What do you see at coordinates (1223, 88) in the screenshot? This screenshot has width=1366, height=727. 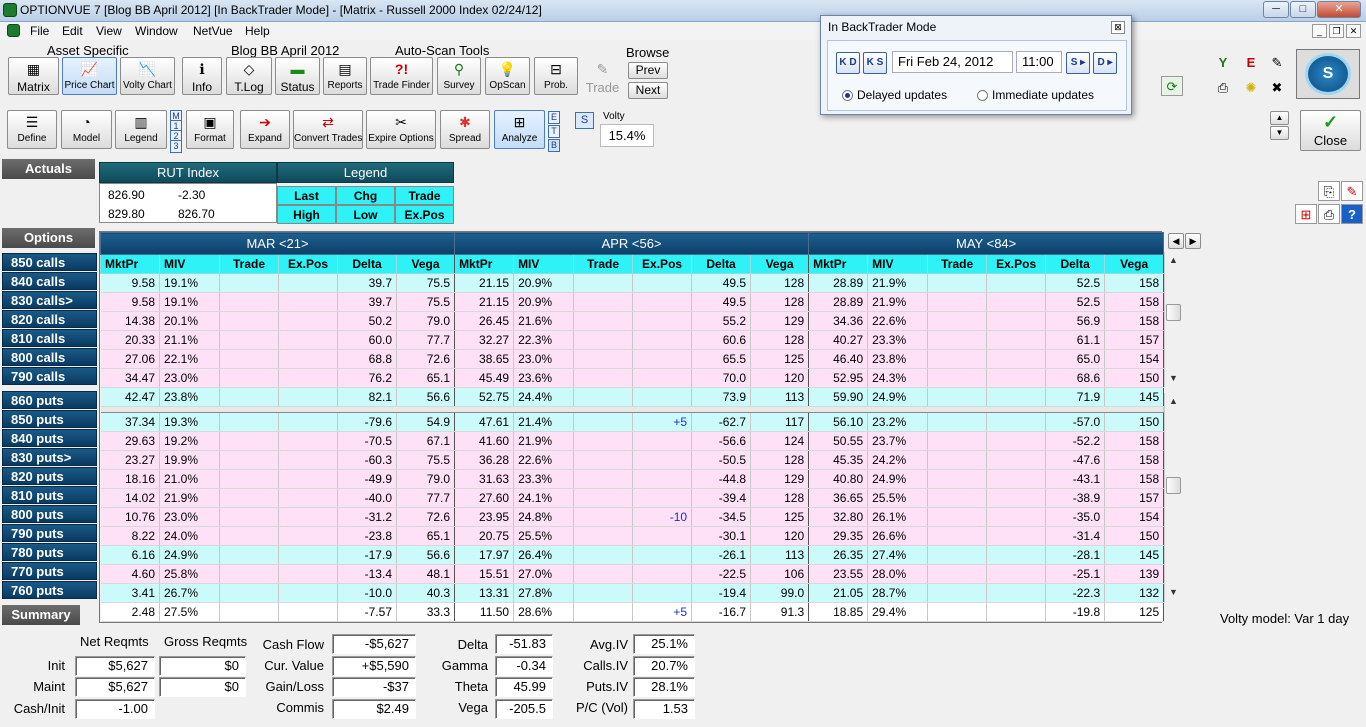 I see `printer-icon: ⎙` at bounding box center [1223, 88].